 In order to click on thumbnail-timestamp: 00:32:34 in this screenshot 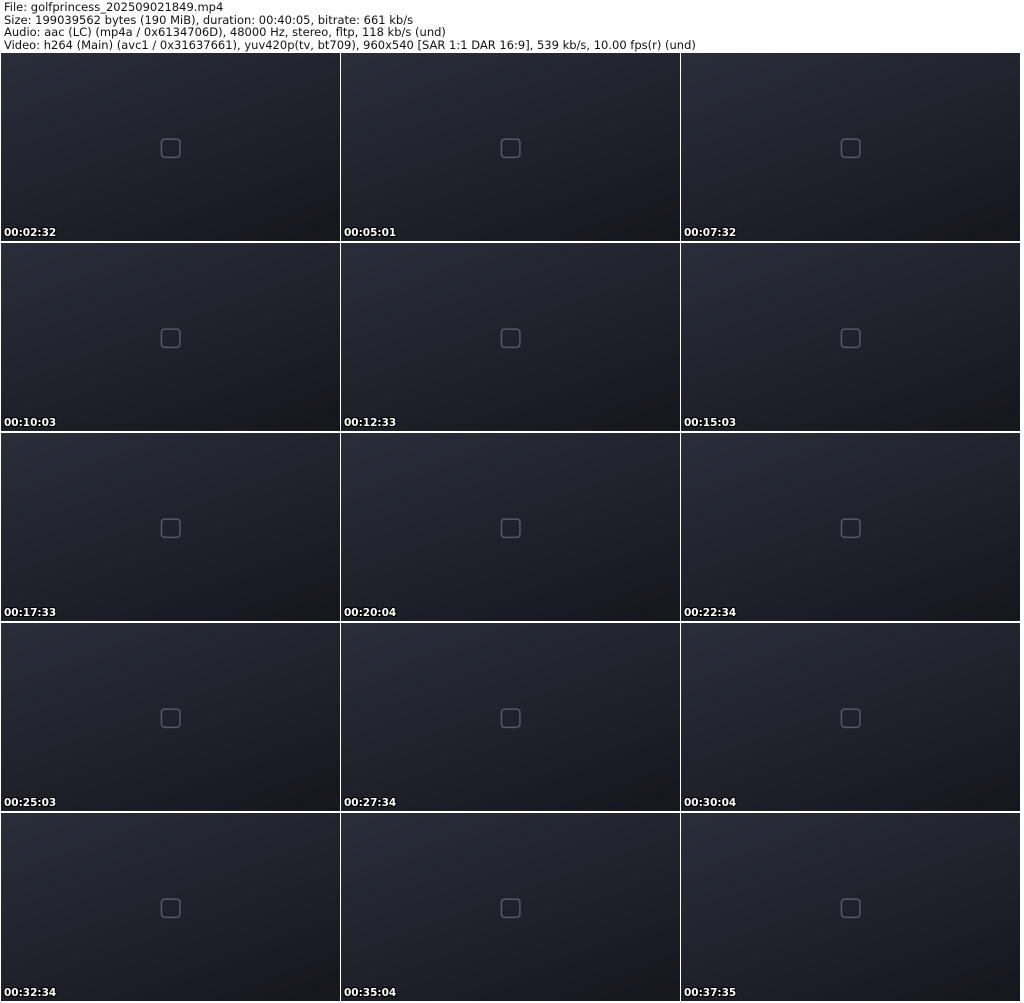, I will do `click(30, 993)`.